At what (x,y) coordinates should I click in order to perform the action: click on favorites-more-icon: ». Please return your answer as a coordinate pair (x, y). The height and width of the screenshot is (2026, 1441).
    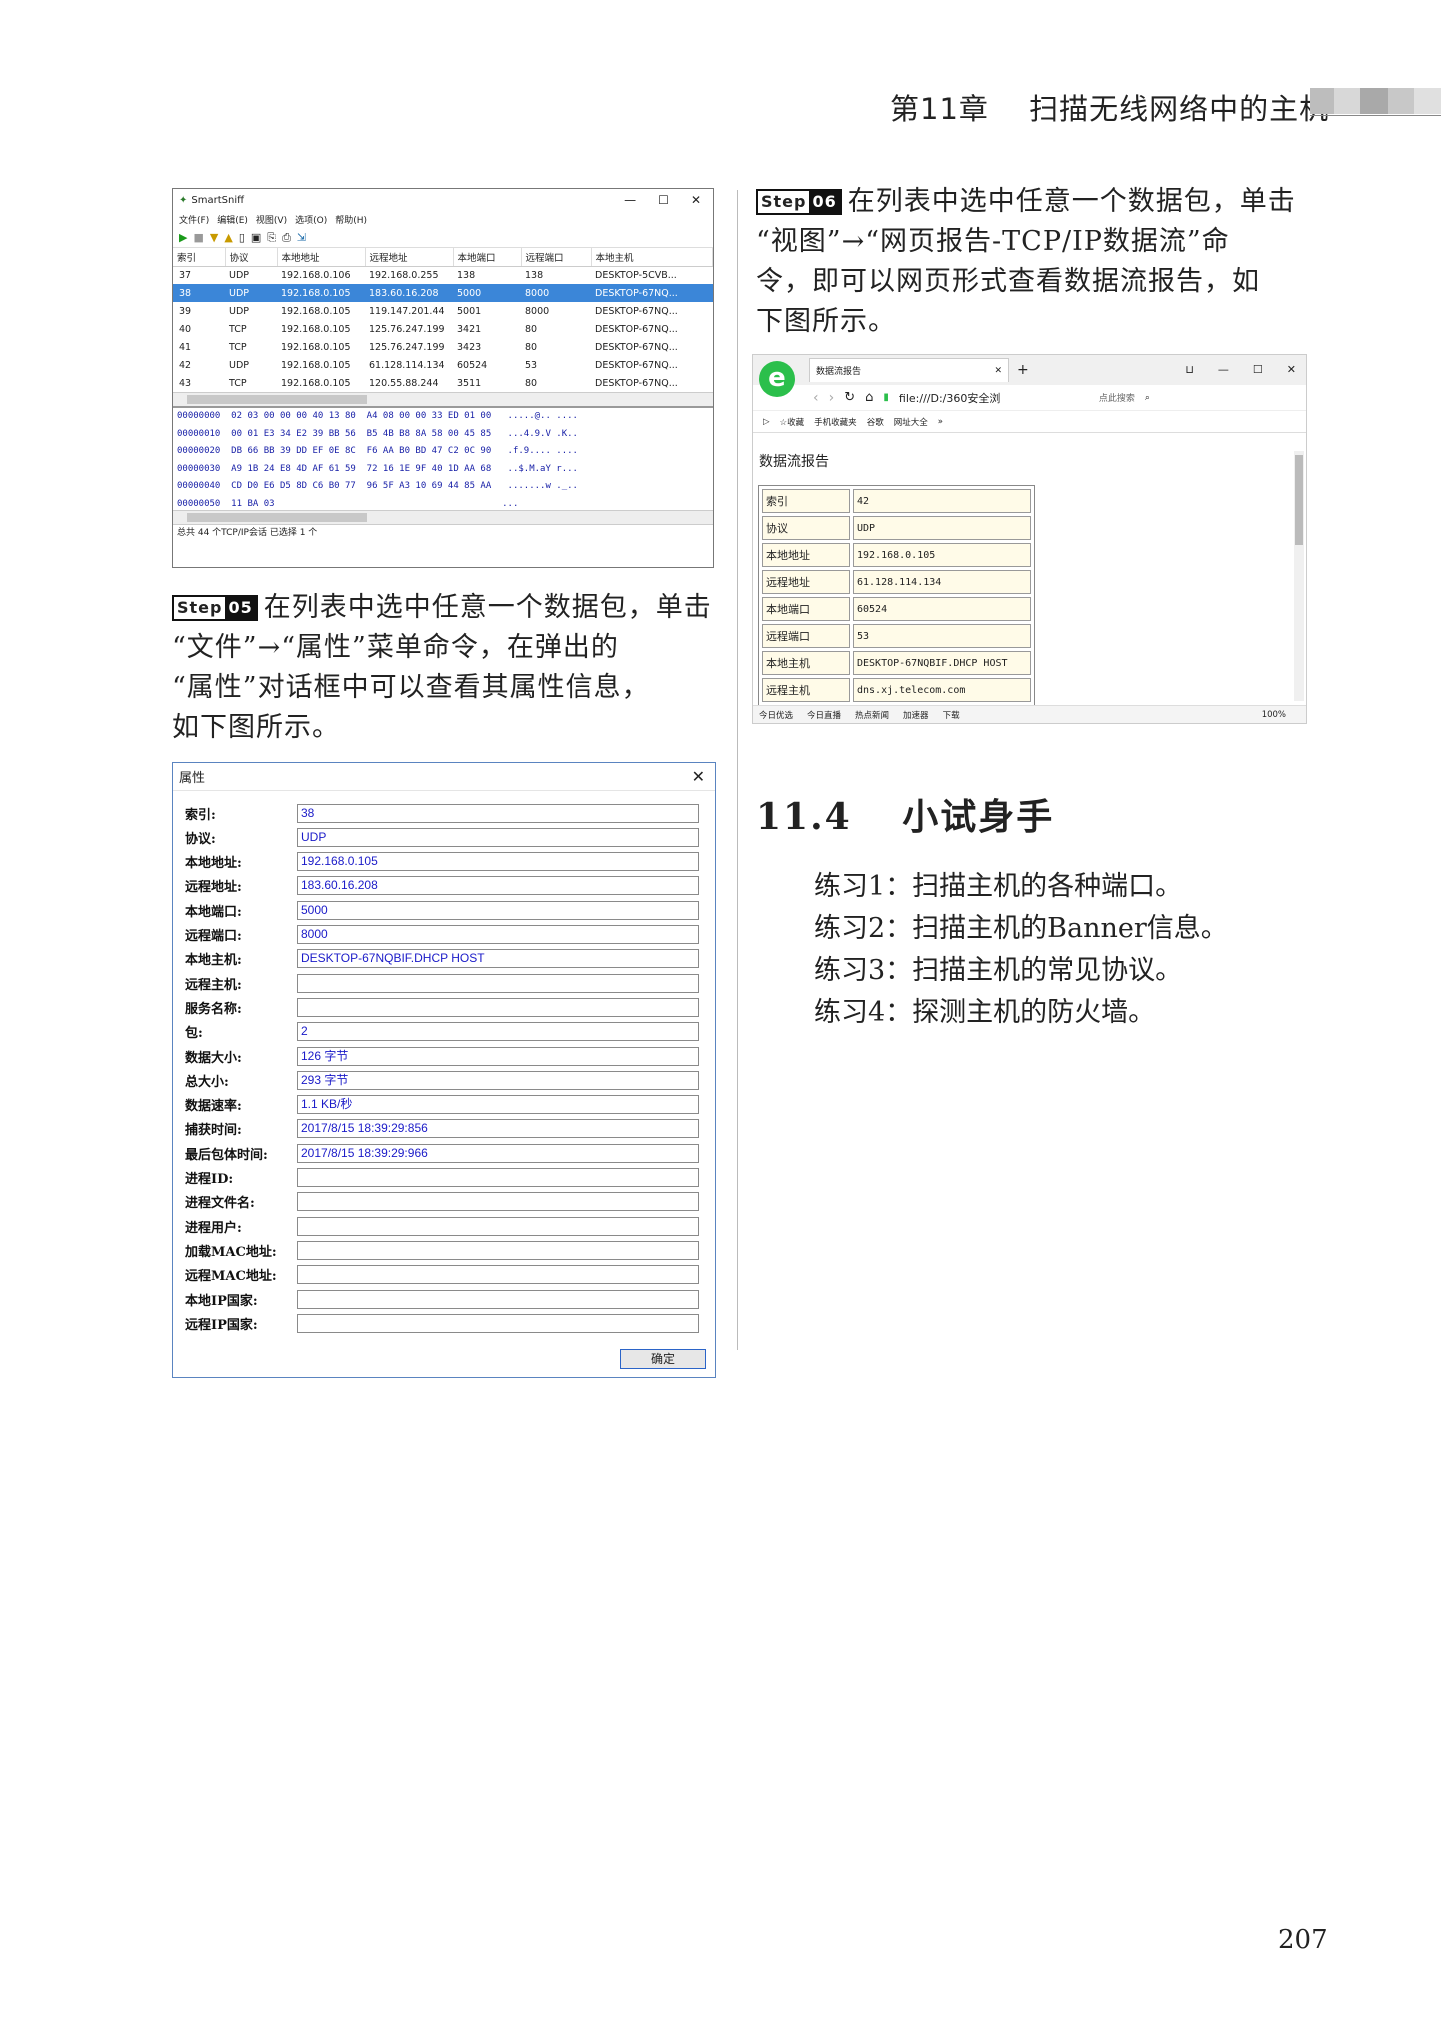
    Looking at the image, I should click on (940, 422).